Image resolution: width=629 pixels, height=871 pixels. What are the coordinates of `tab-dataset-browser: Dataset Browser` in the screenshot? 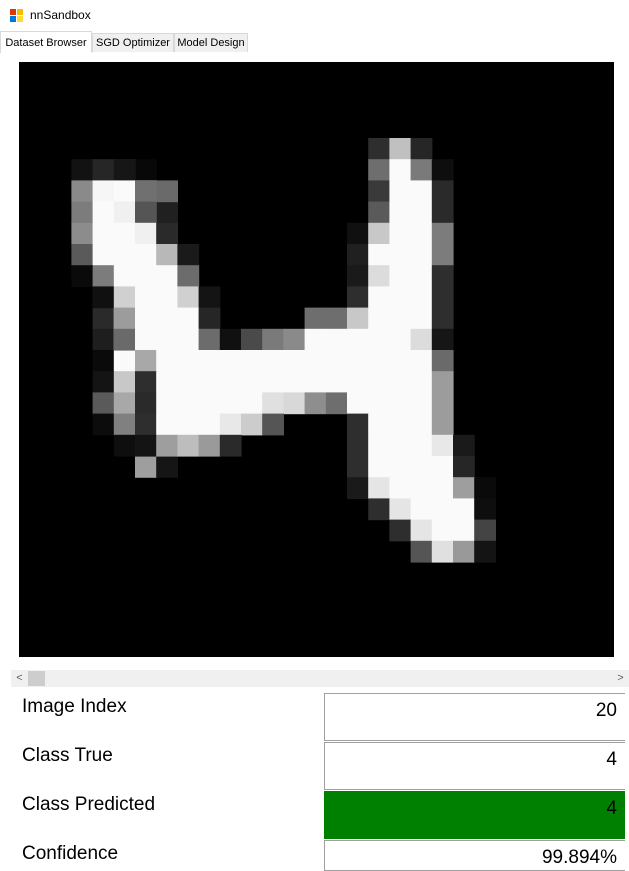 It's located at (46, 42).